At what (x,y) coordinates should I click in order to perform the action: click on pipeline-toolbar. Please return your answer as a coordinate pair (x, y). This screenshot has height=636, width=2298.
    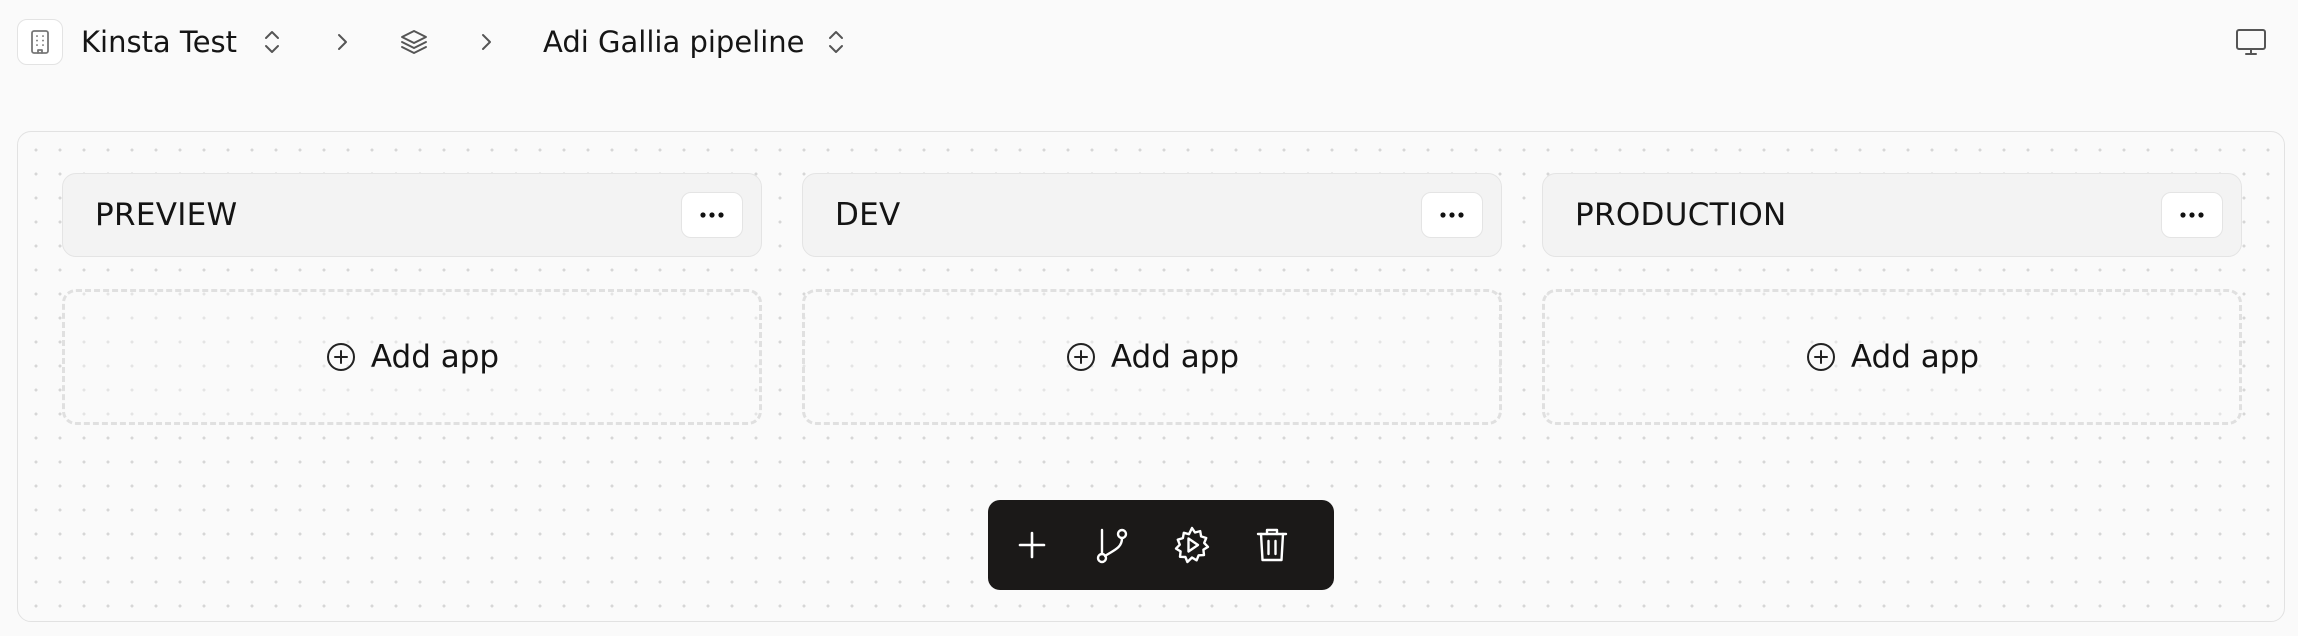
    Looking at the image, I should click on (1161, 545).